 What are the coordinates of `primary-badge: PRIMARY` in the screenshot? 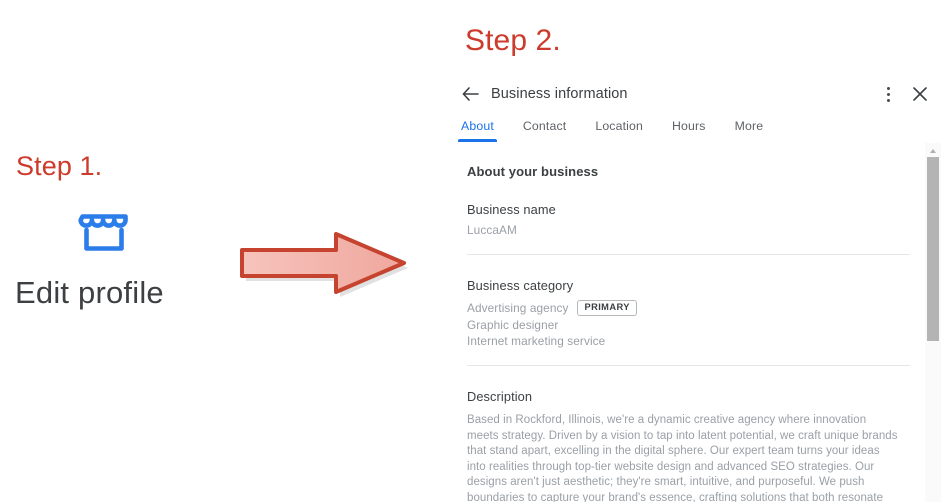 It's located at (607, 308).